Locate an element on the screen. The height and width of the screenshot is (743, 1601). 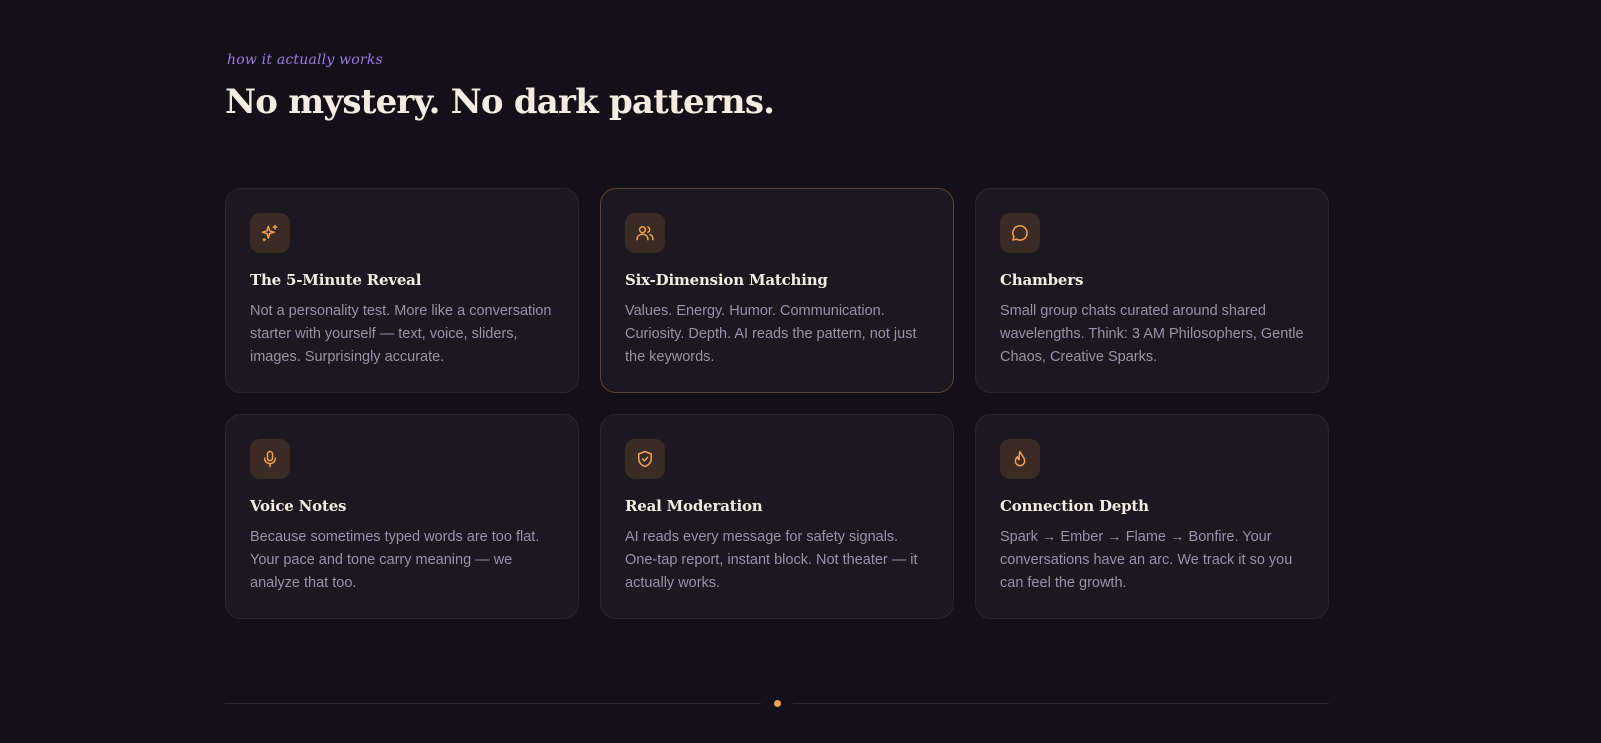
users-icon is located at coordinates (645, 233).